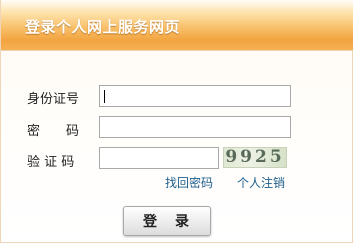 The height and width of the screenshot is (243, 353). What do you see at coordinates (255, 157) in the screenshot?
I see `captcha-image: 9925` at bounding box center [255, 157].